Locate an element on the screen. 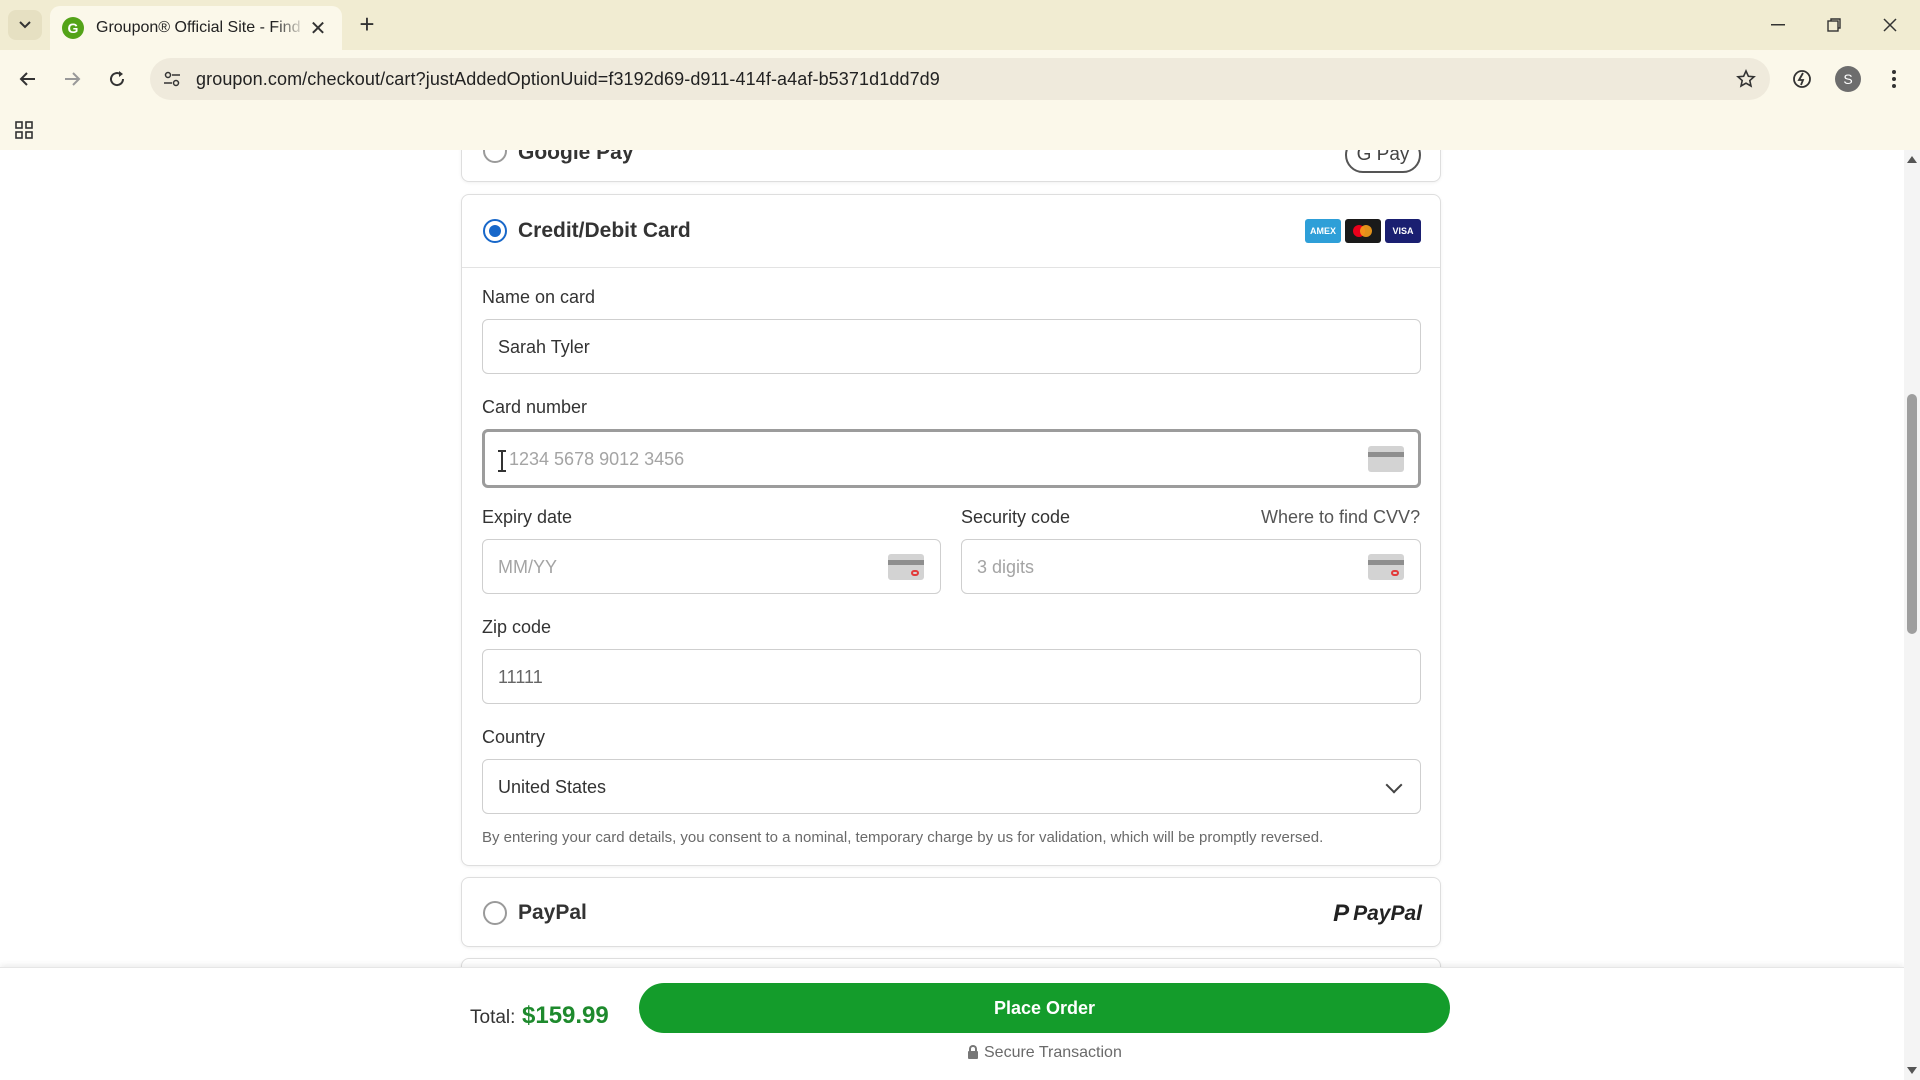 The height and width of the screenshot is (1080, 1920). card-icon is located at coordinates (1386, 459).